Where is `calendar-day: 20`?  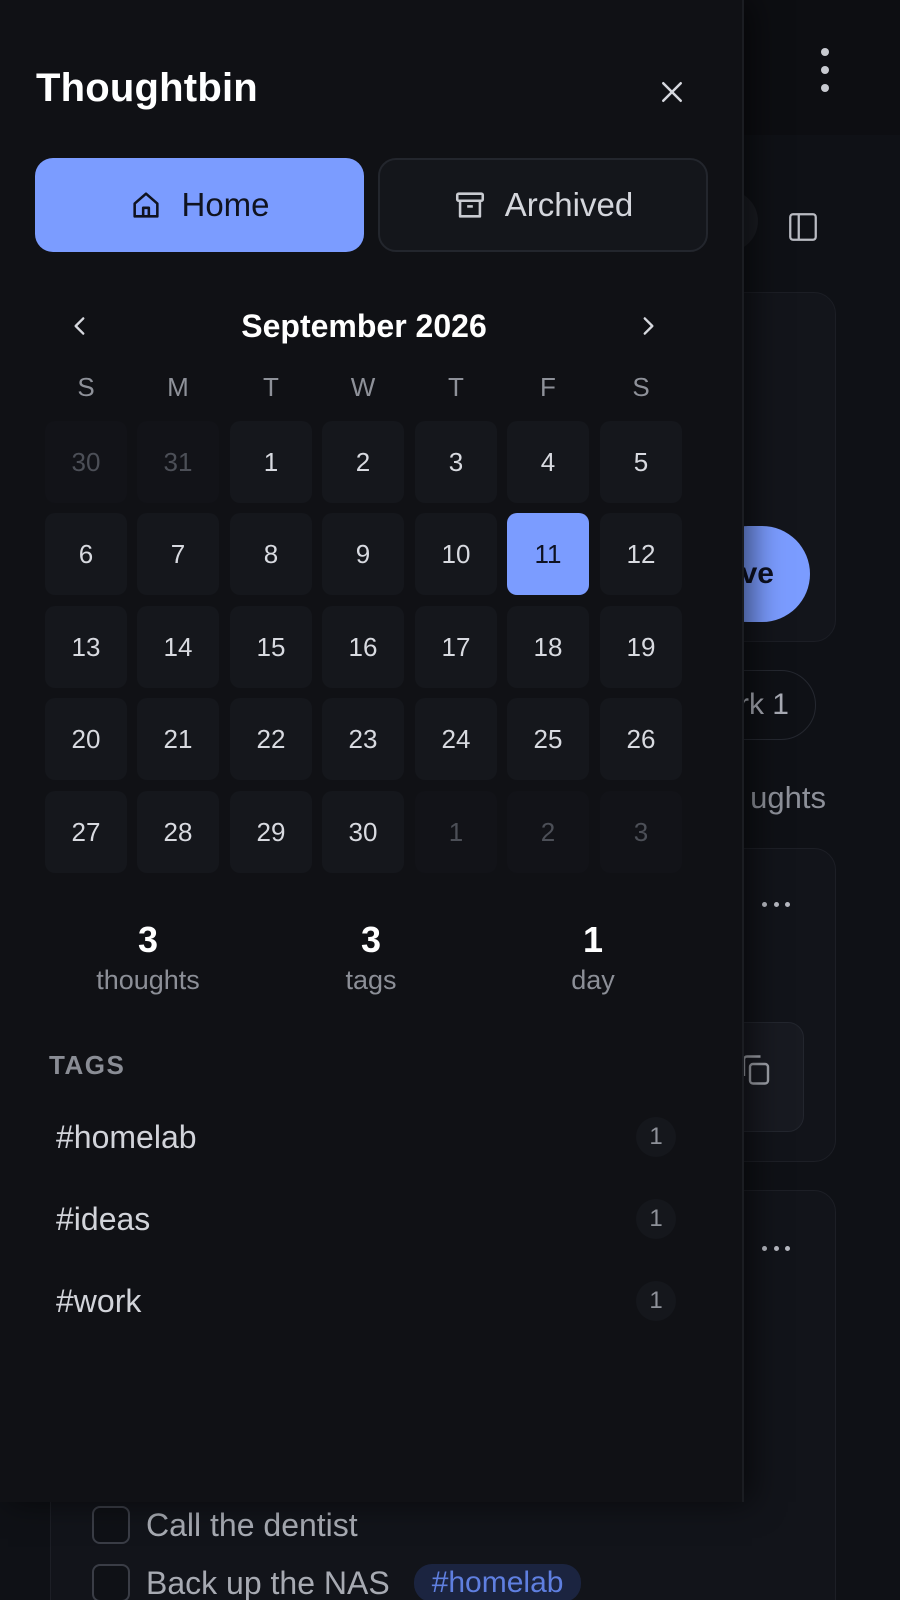
calendar-day: 20 is located at coordinates (86, 739).